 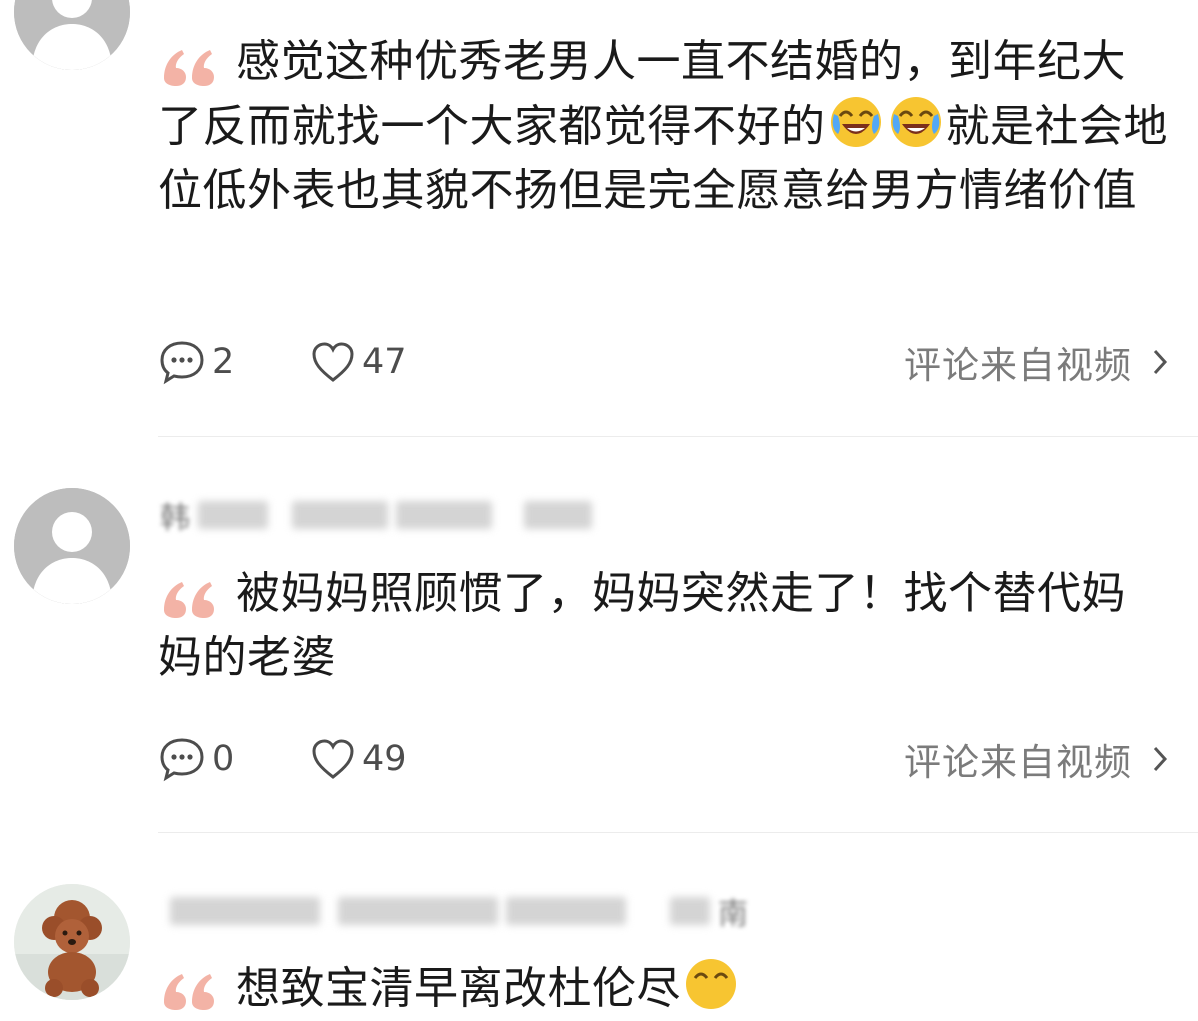 I want to click on username-visible-part: 南, so click(x=733, y=914).